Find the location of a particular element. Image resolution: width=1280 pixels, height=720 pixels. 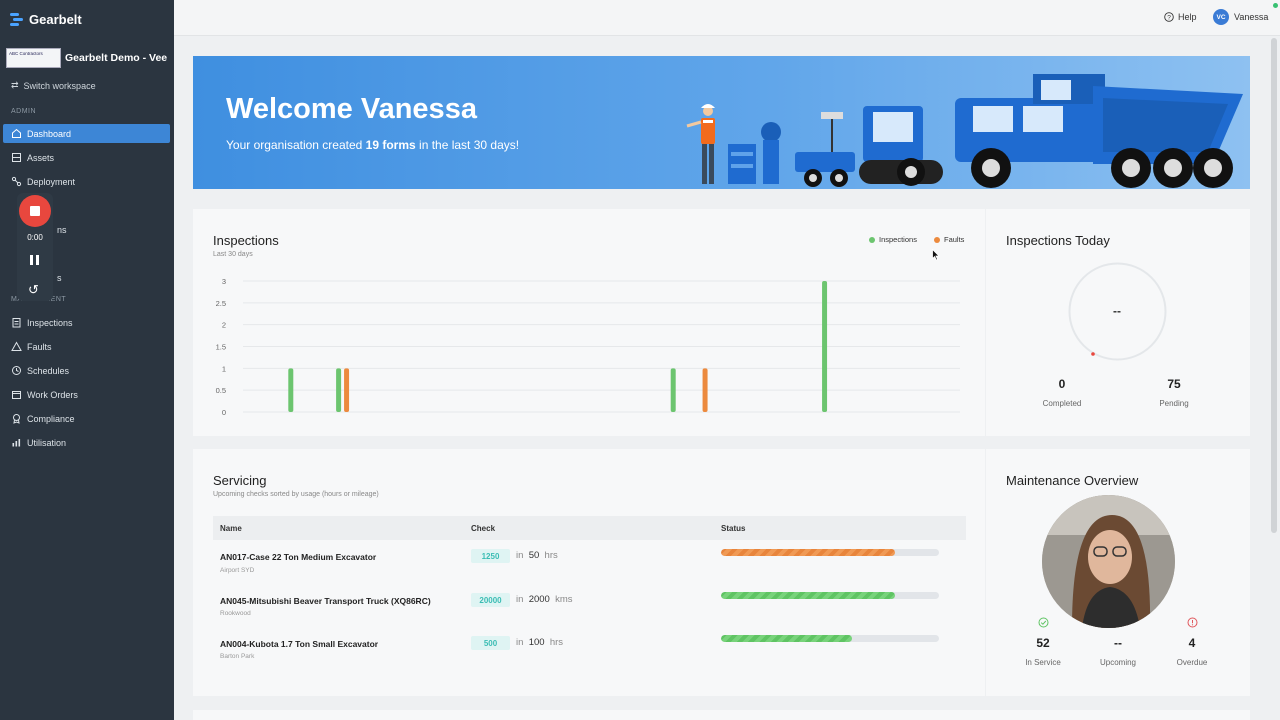

warning-icon is located at coordinates (16, 346).